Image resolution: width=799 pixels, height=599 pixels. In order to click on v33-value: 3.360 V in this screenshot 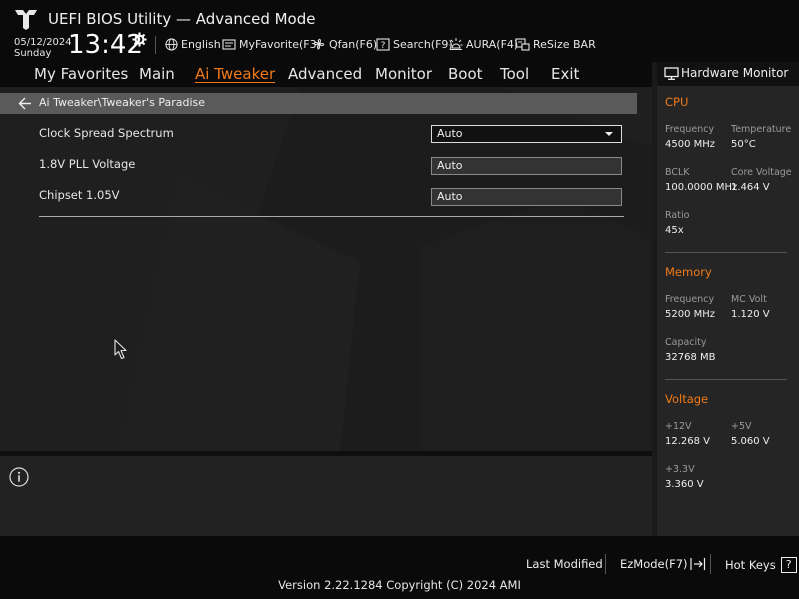, I will do `click(684, 484)`.